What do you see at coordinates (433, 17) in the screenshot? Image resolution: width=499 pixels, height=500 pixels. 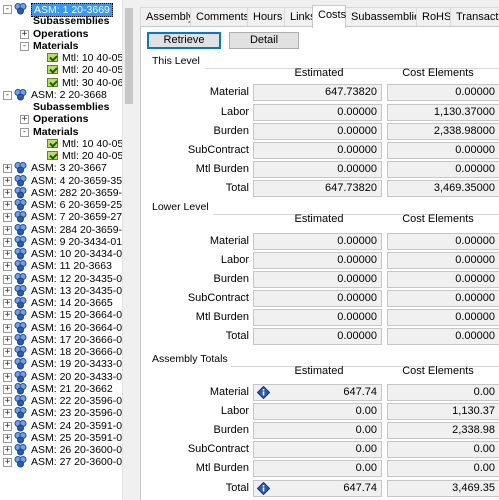 I see `tab-rohs: RoHS` at bounding box center [433, 17].